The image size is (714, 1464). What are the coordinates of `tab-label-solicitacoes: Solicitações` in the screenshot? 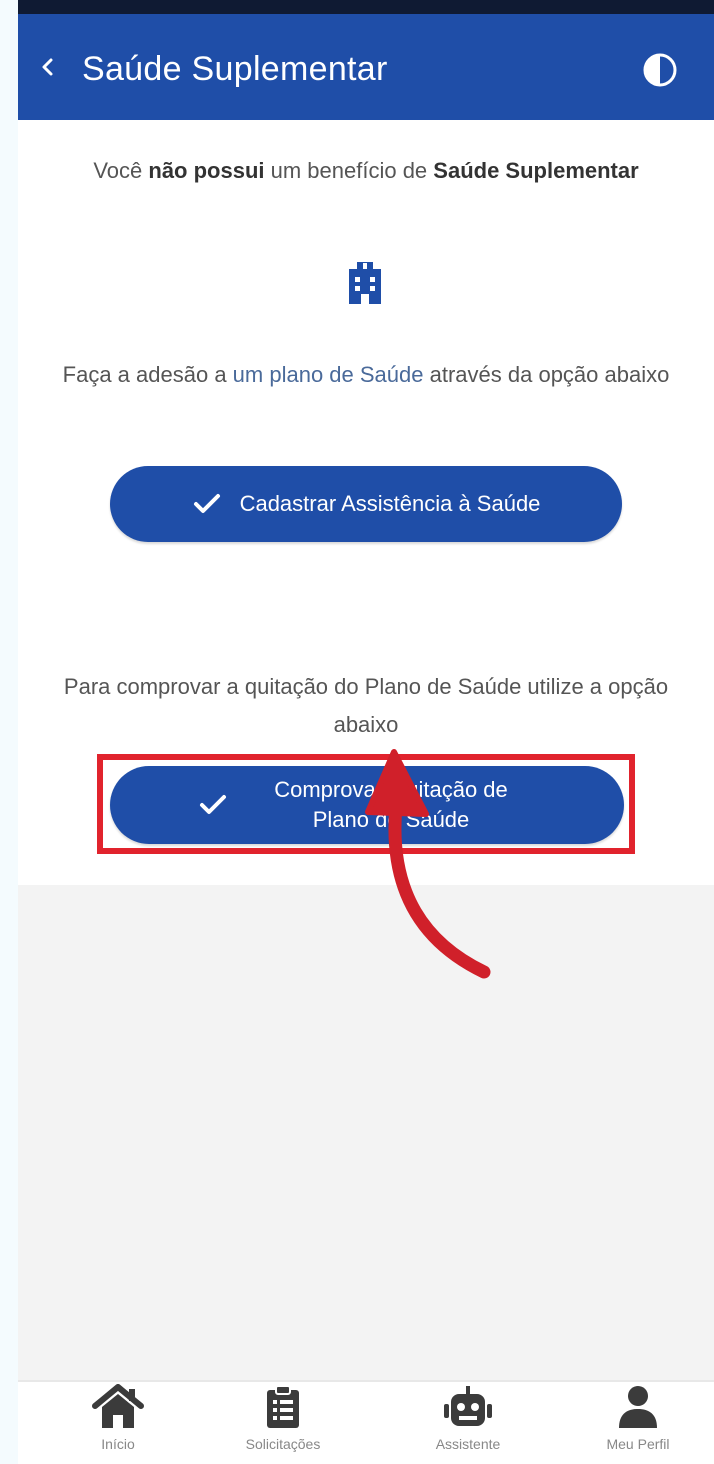 It's located at (283, 1444).